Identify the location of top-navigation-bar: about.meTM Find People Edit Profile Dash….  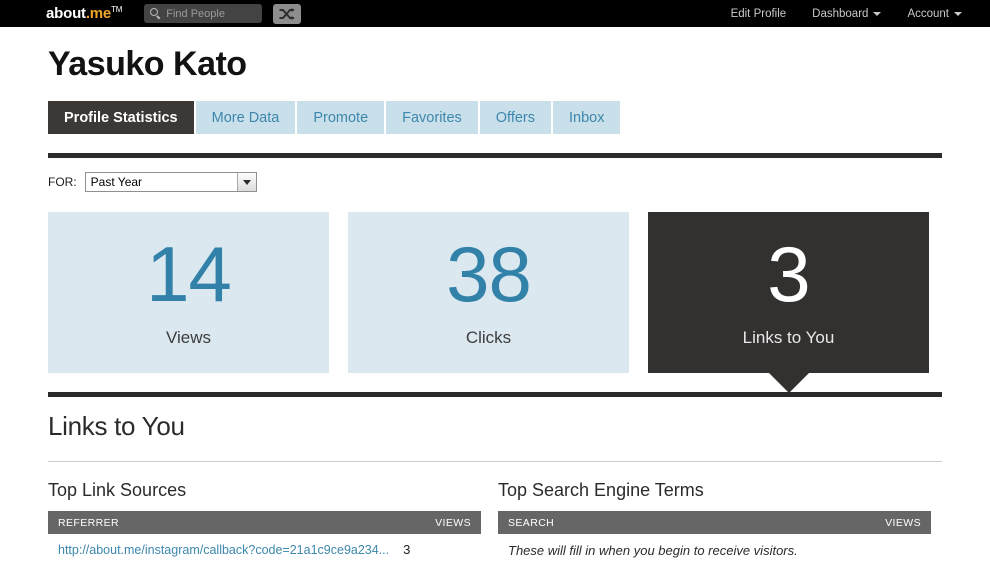
(495, 13).